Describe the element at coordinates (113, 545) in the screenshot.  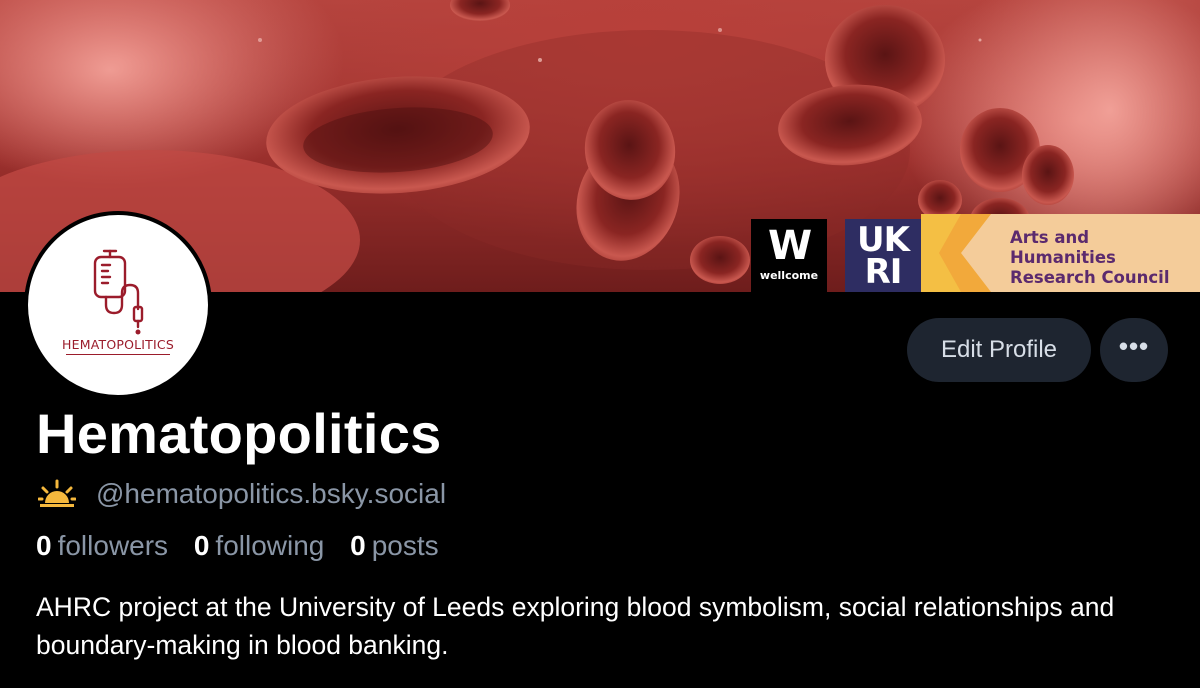
I see `followers-label: followers` at that location.